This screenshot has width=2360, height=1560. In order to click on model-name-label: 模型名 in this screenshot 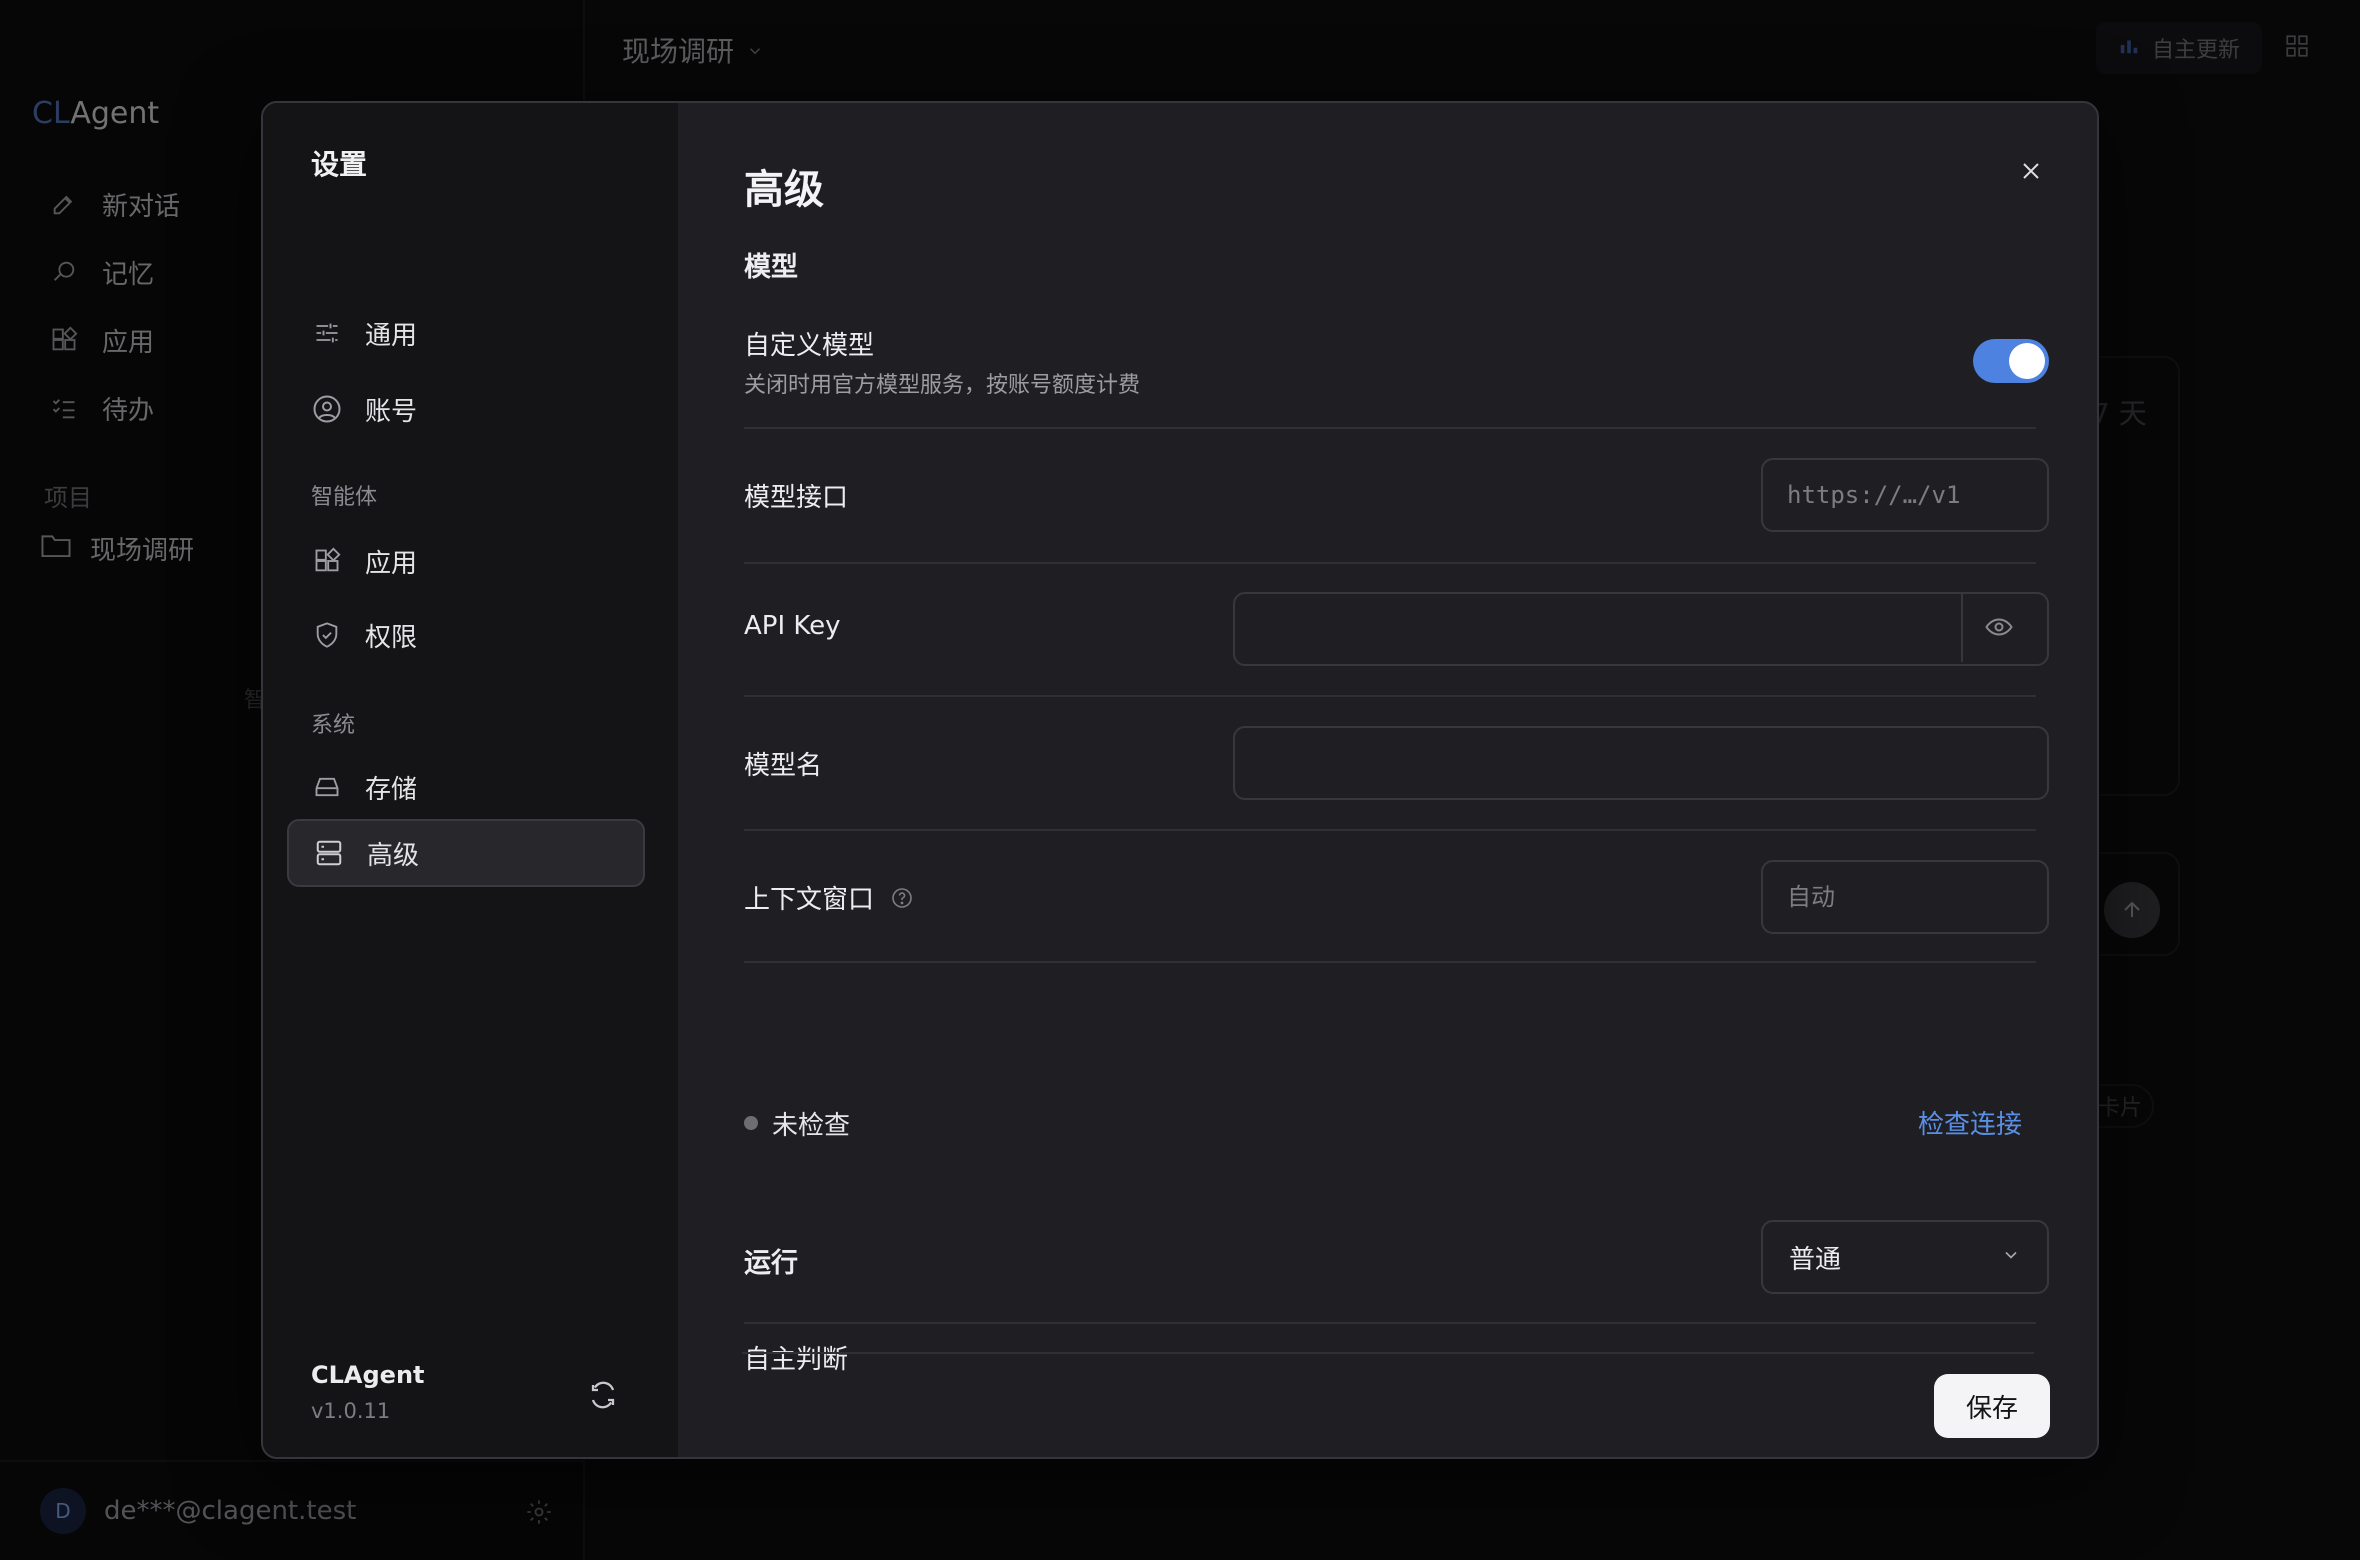, I will do `click(783, 766)`.